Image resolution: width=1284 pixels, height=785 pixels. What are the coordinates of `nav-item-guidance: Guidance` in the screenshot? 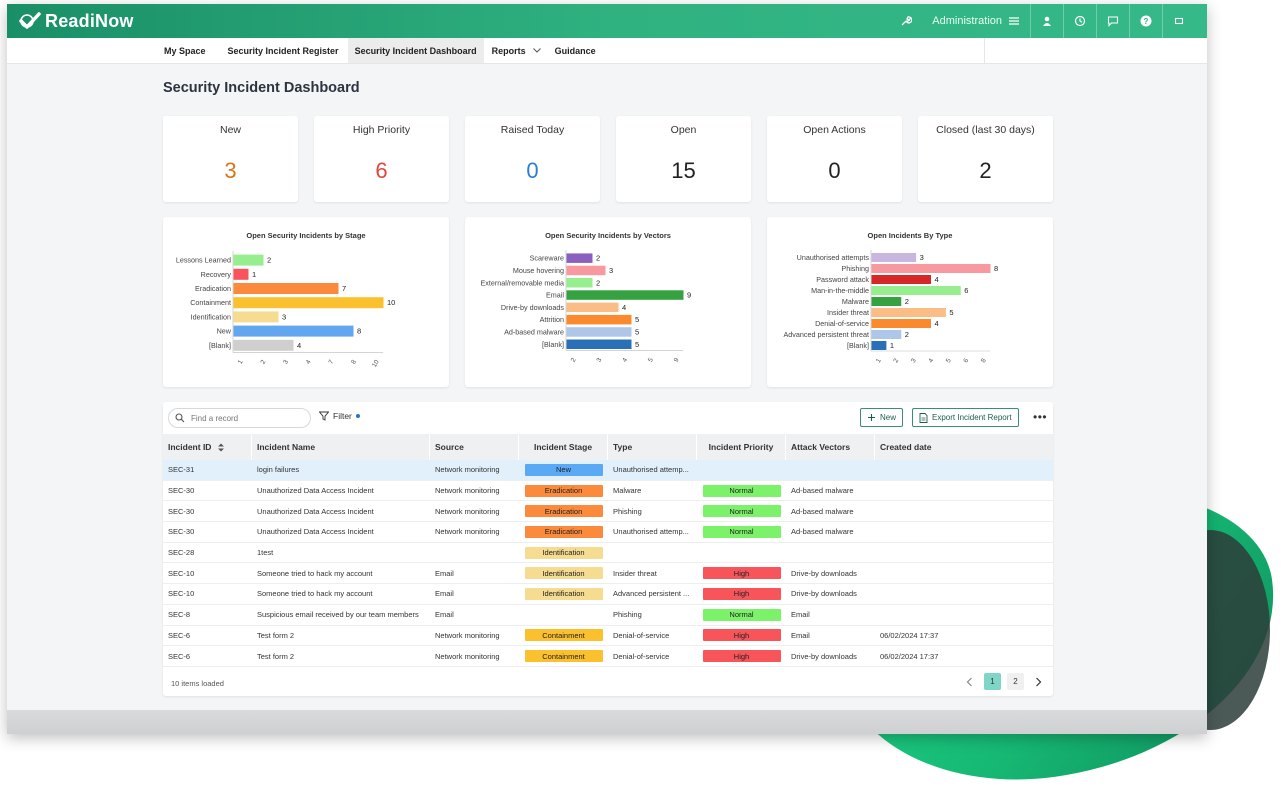 It's located at (575, 50).